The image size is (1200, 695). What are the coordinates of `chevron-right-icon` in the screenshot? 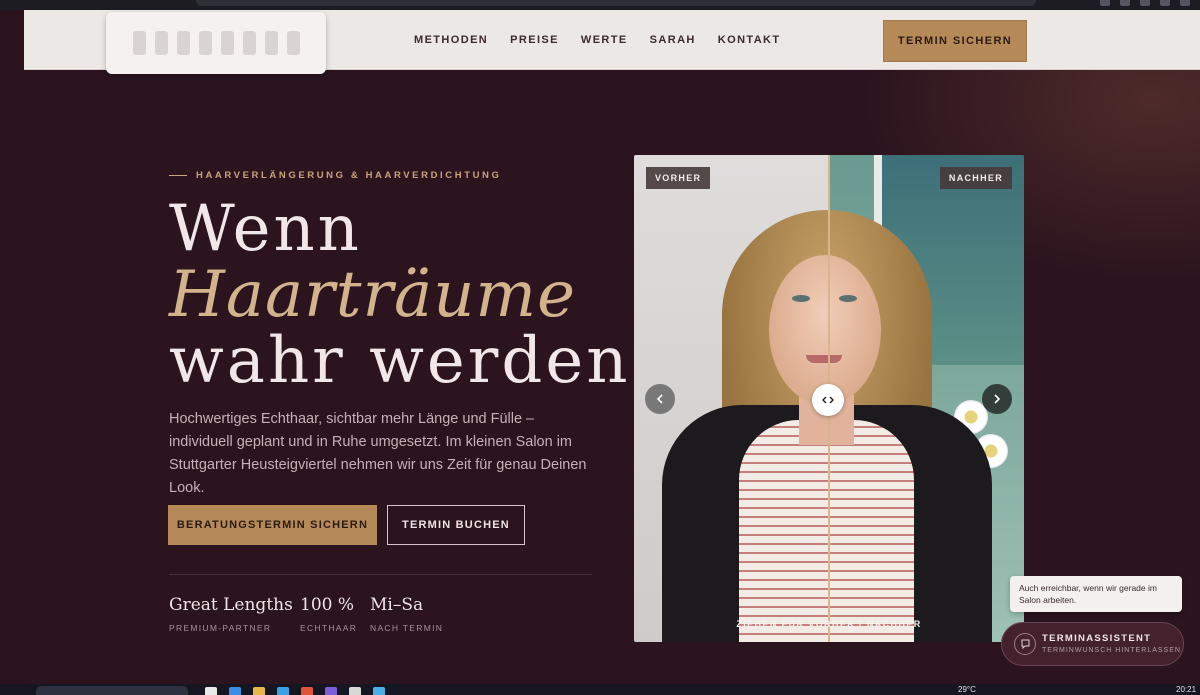 It's located at (997, 399).